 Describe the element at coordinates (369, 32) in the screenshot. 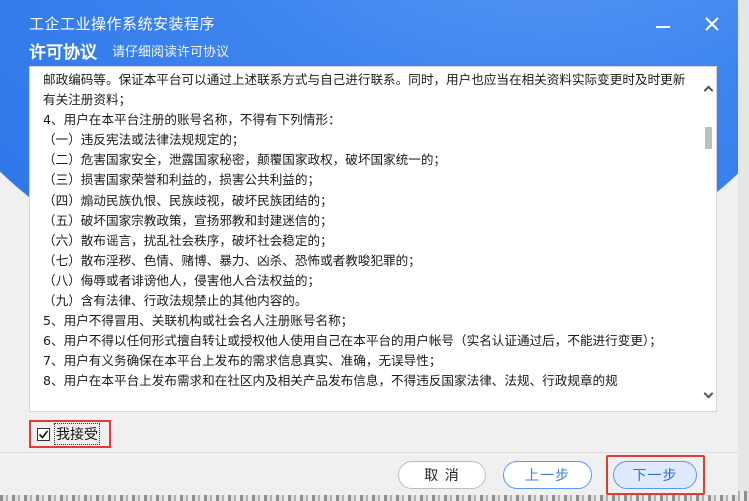

I see `window-header: 工企工业操作系统安装程序 许可协议 请仔细阅读许可协议` at that location.